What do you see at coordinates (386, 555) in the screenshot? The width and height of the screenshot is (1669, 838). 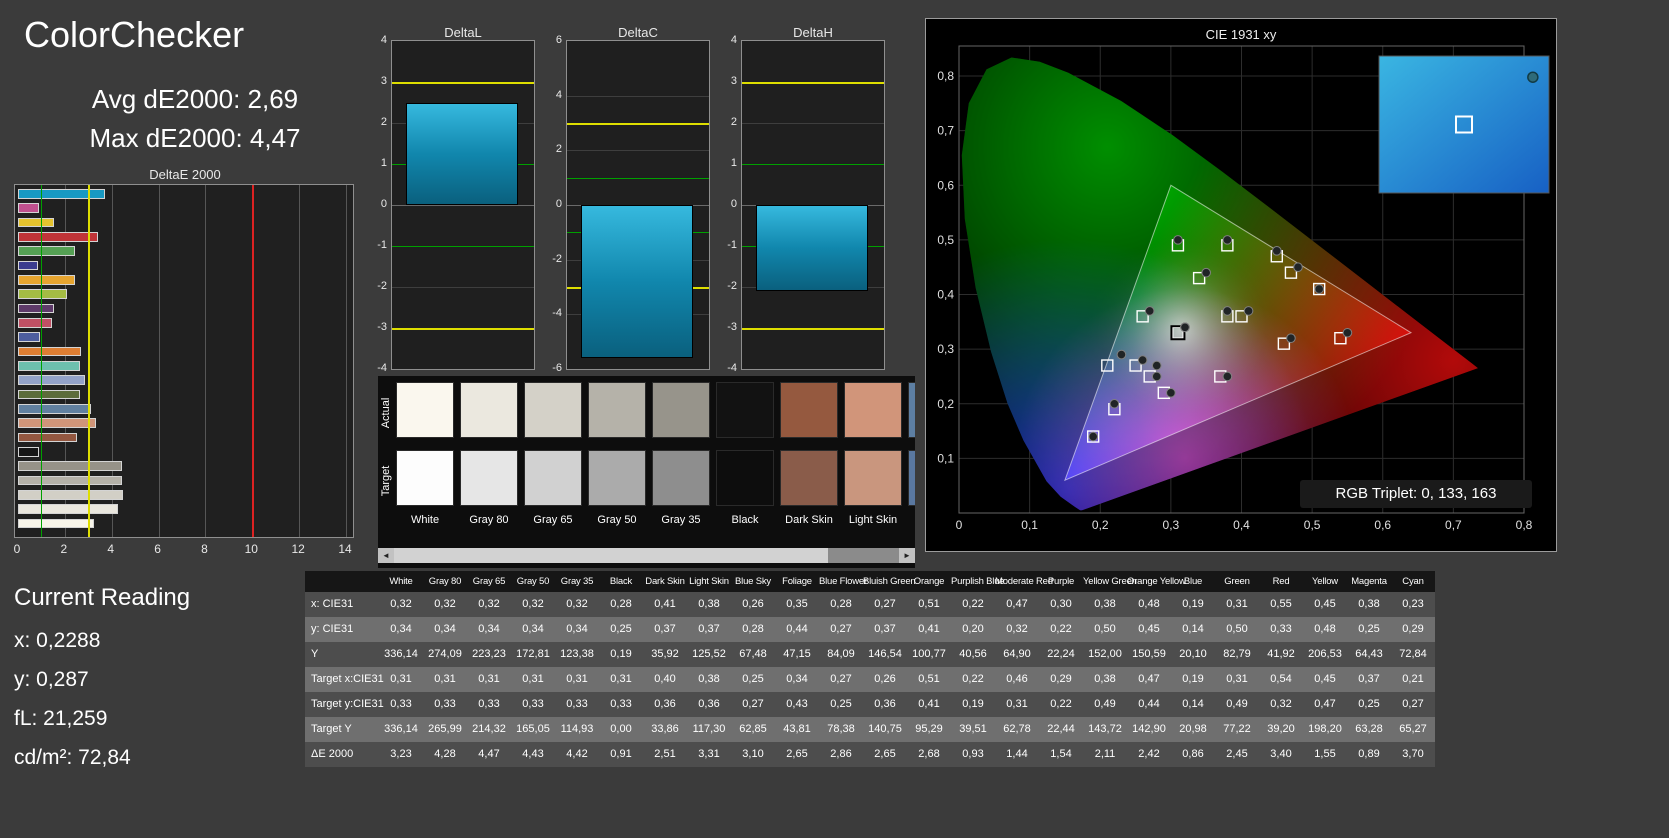 I see `scrollbar-left-arrow: ◄` at bounding box center [386, 555].